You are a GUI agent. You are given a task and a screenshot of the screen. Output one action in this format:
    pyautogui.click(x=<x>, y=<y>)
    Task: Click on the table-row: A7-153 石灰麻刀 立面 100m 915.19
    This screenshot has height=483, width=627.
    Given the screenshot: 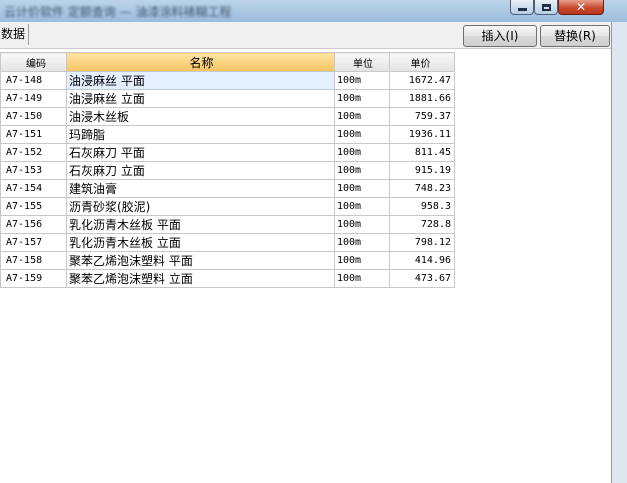 What is the action you would take?
    pyautogui.click(x=227, y=170)
    